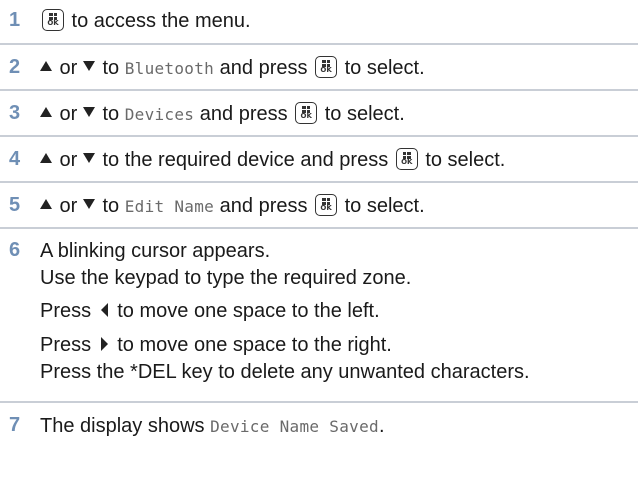 The width and height of the screenshot is (638, 481). What do you see at coordinates (294, 426) in the screenshot?
I see `display-text: Device Name Saved` at bounding box center [294, 426].